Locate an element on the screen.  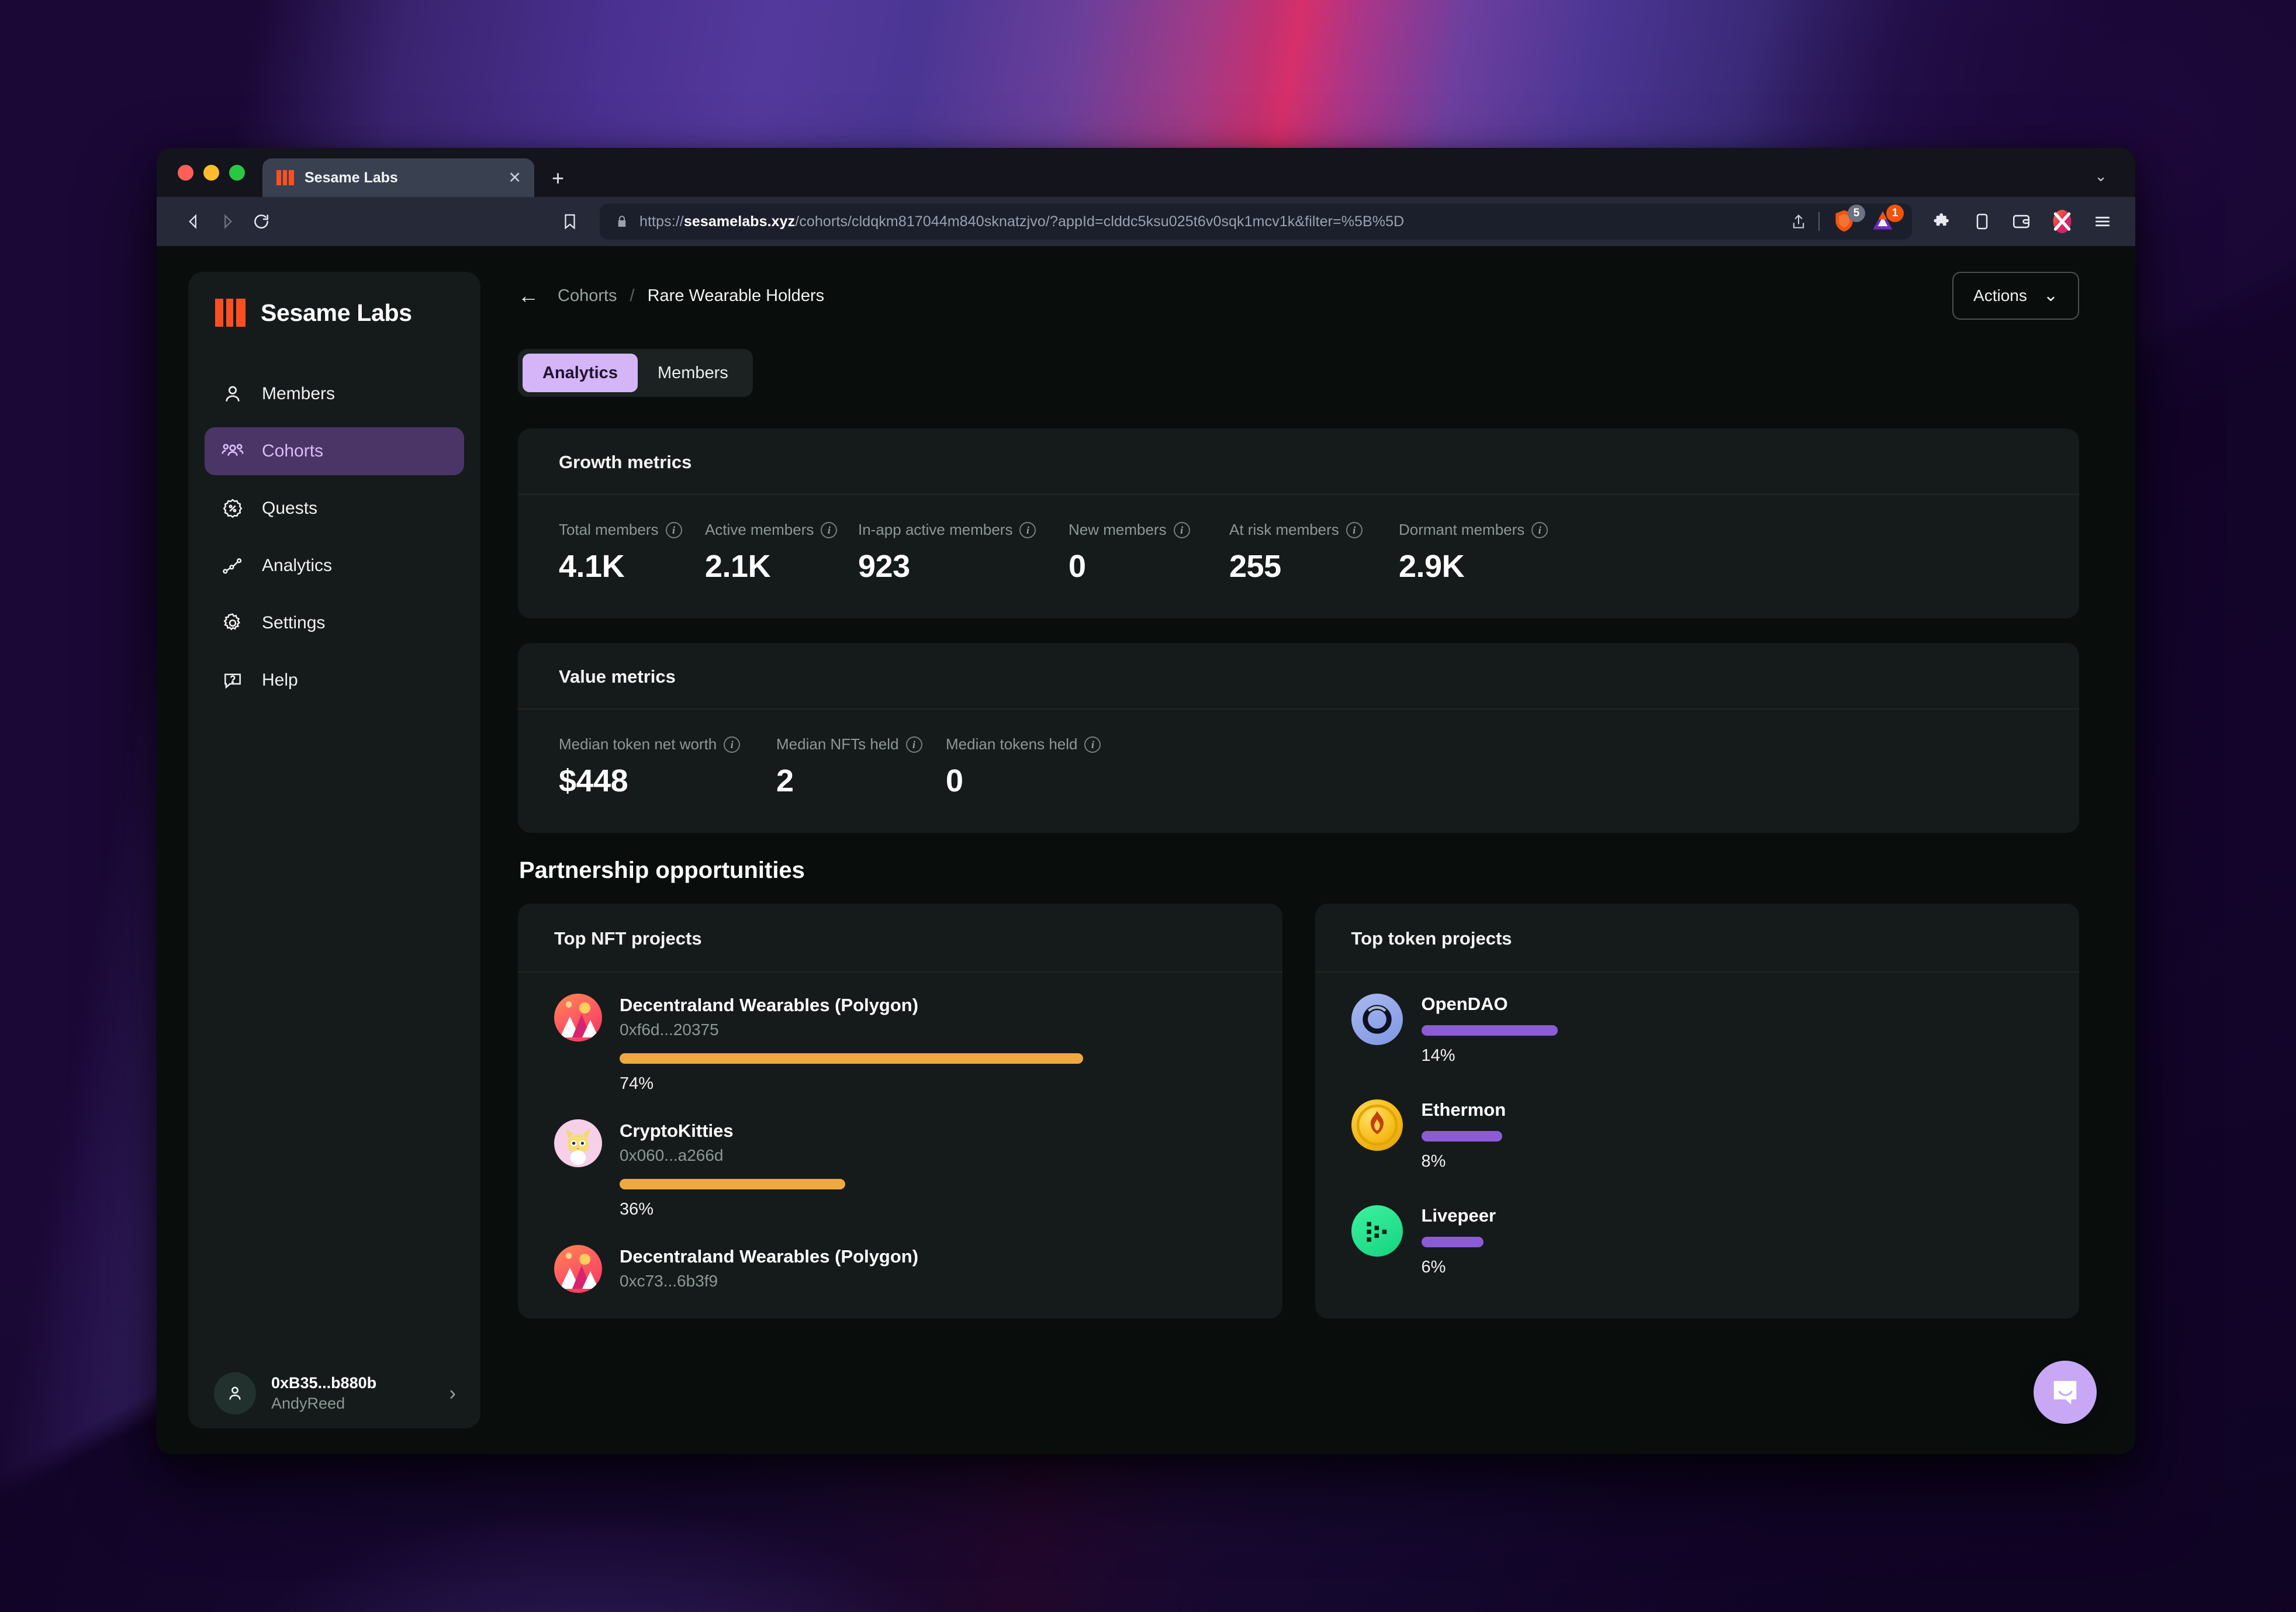
progress-percent: 6% is located at coordinates (1433, 1268).